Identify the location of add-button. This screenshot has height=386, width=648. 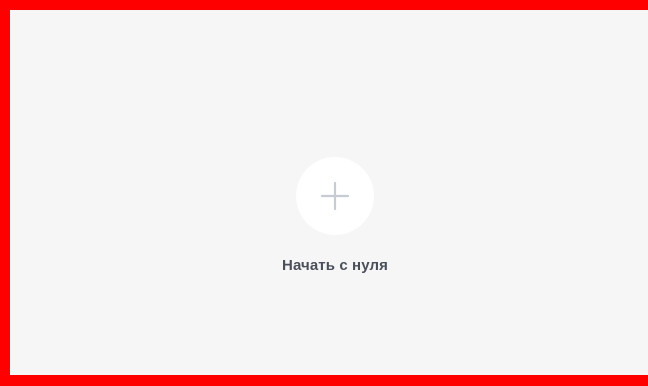
(335, 196).